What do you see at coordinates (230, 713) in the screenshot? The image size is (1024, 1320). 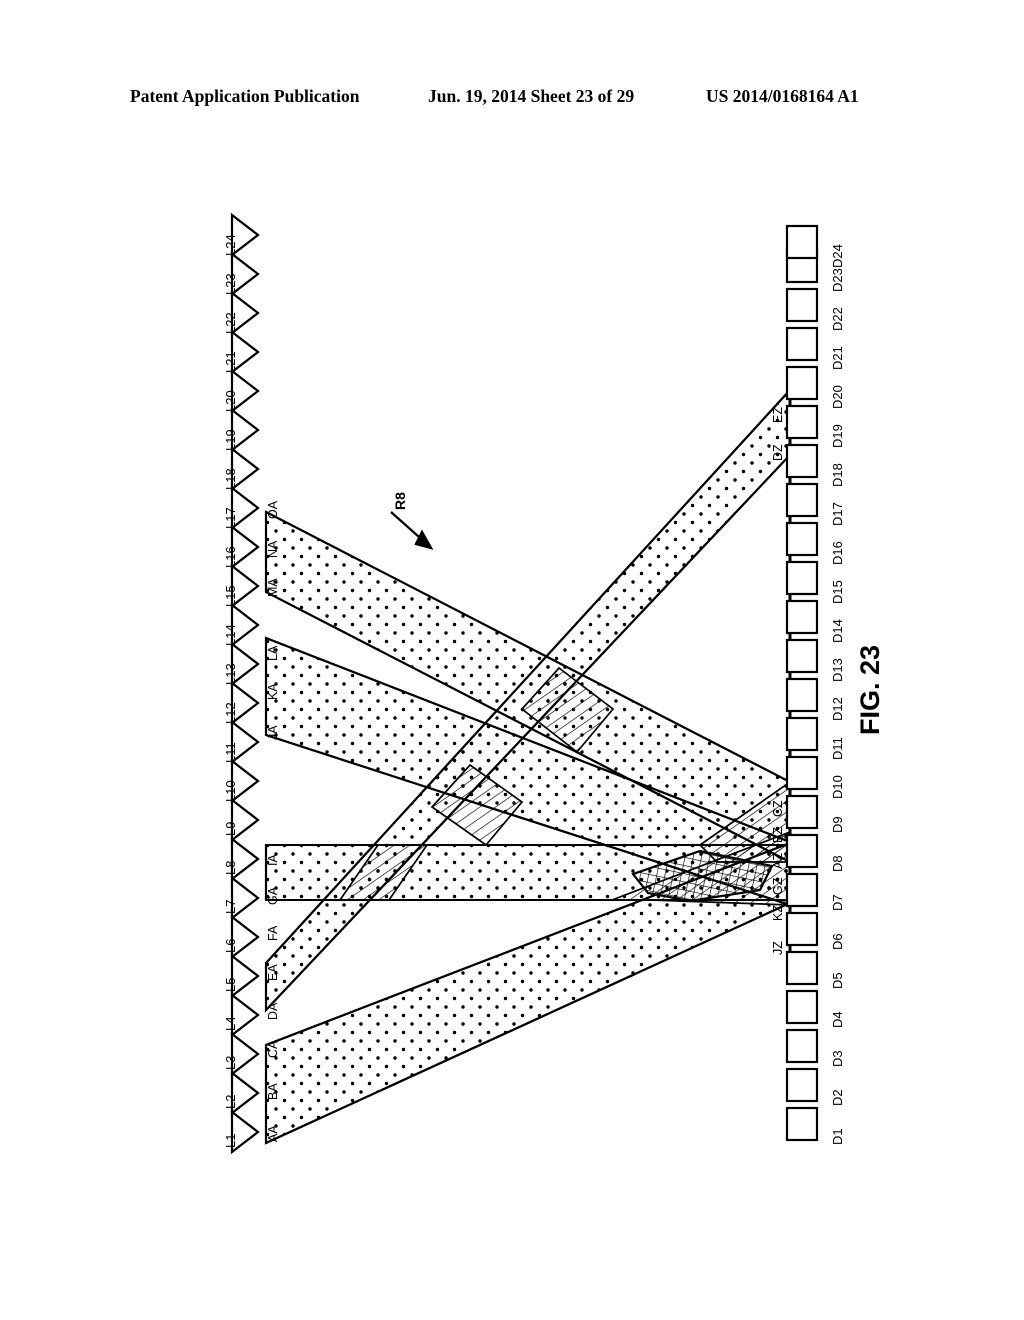 I see `source-axis-label-12: L12` at bounding box center [230, 713].